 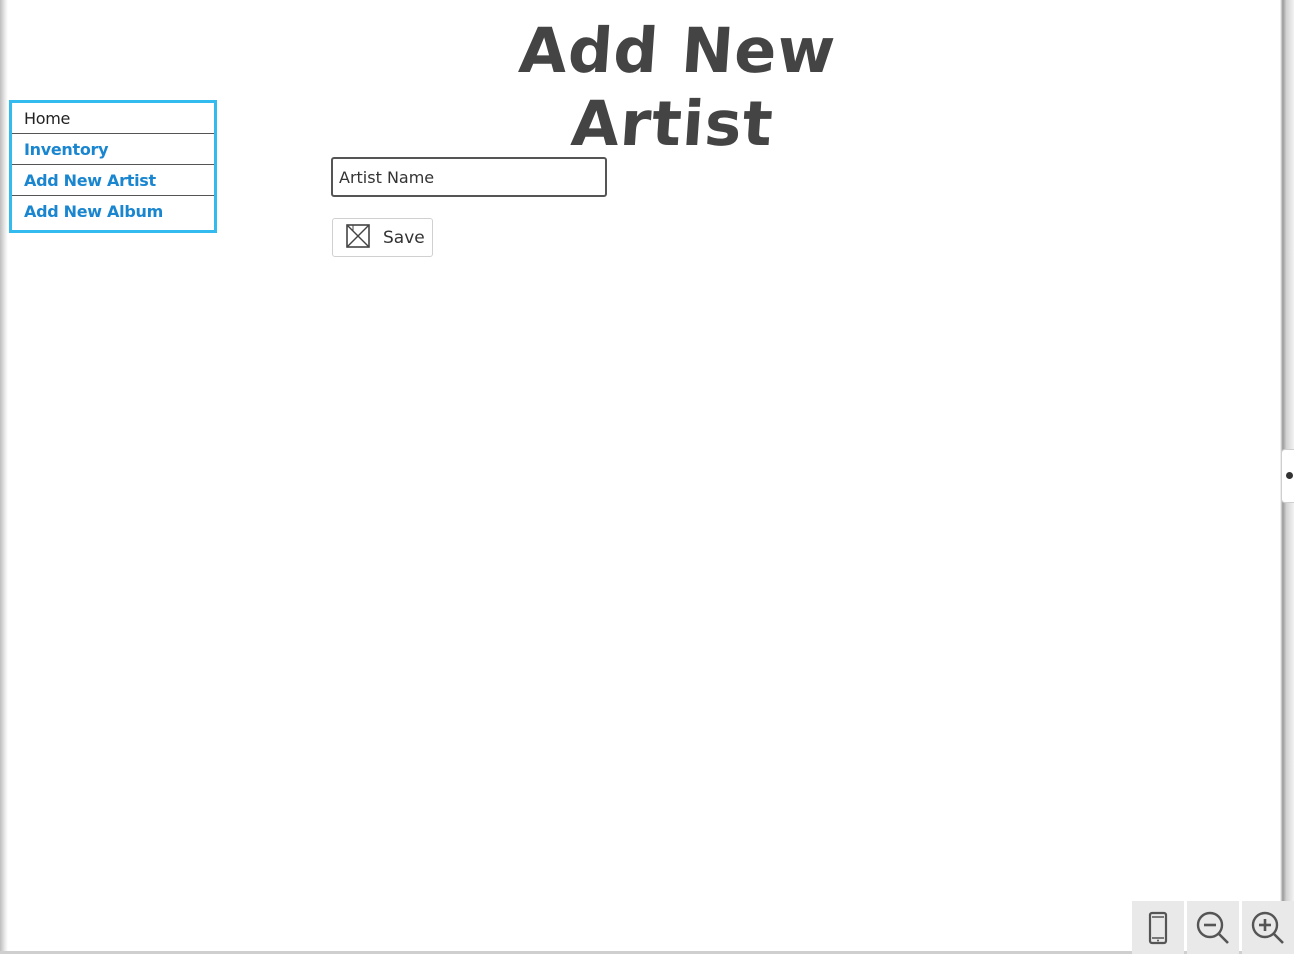 I want to click on save-button: Save, so click(x=382, y=237).